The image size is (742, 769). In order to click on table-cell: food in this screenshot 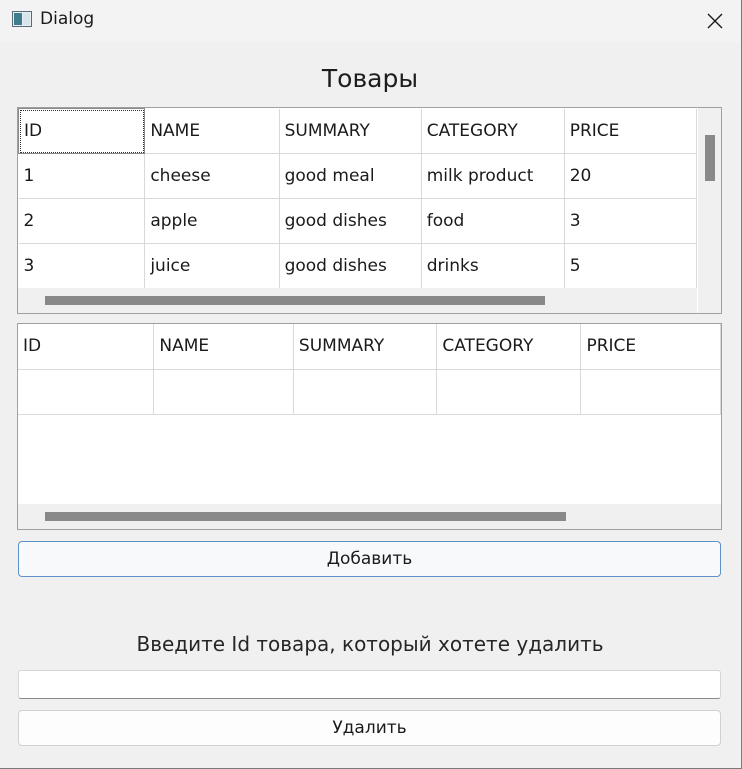, I will do `click(493, 221)`.